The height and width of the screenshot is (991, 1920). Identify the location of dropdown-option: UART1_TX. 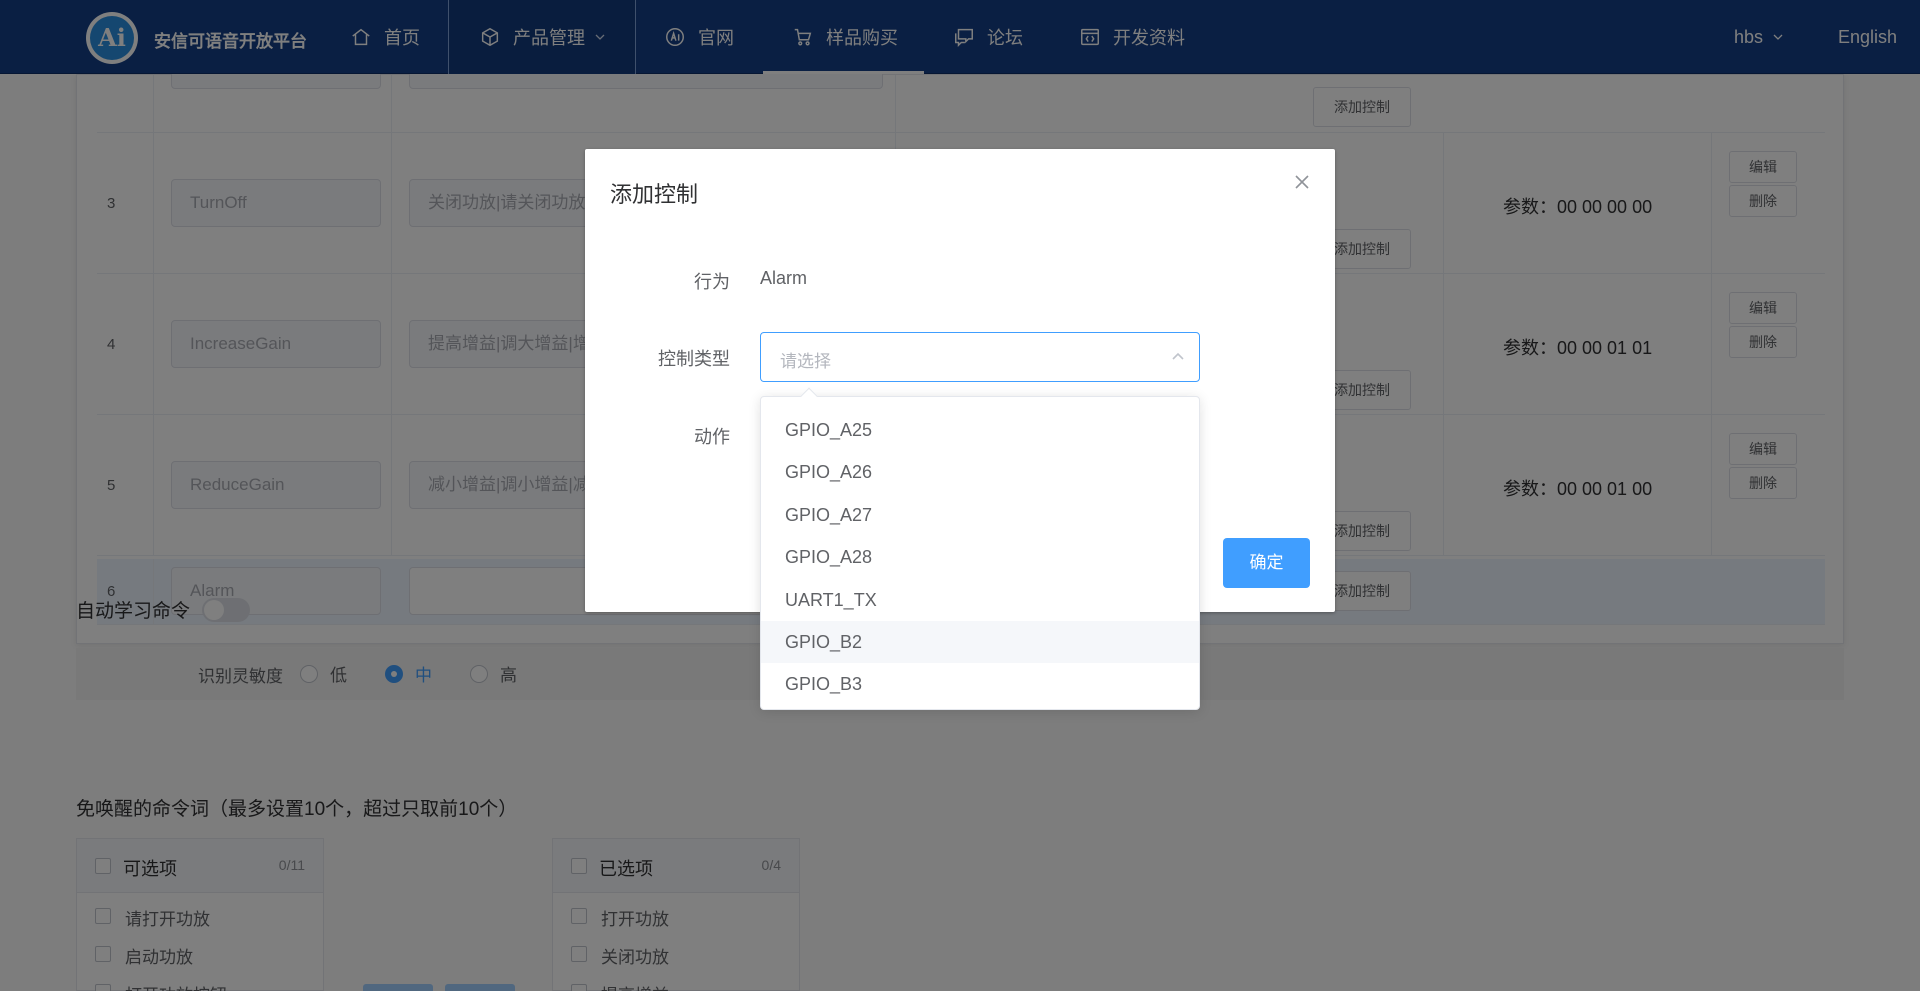
(980, 600).